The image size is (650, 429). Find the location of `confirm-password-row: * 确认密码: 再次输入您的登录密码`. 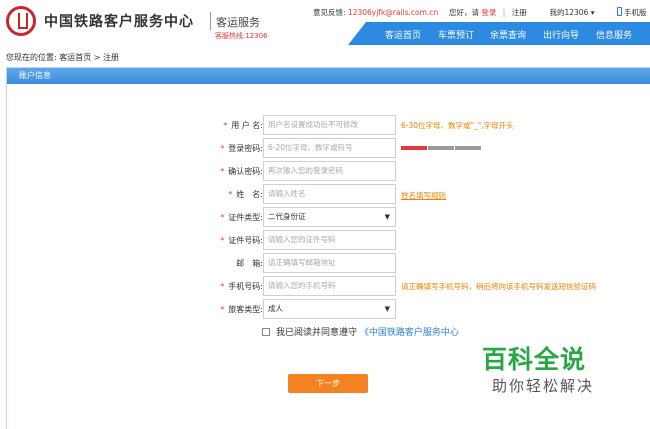

confirm-password-row: * 确认密码: 再次输入您的登录密码 is located at coordinates (327, 171).